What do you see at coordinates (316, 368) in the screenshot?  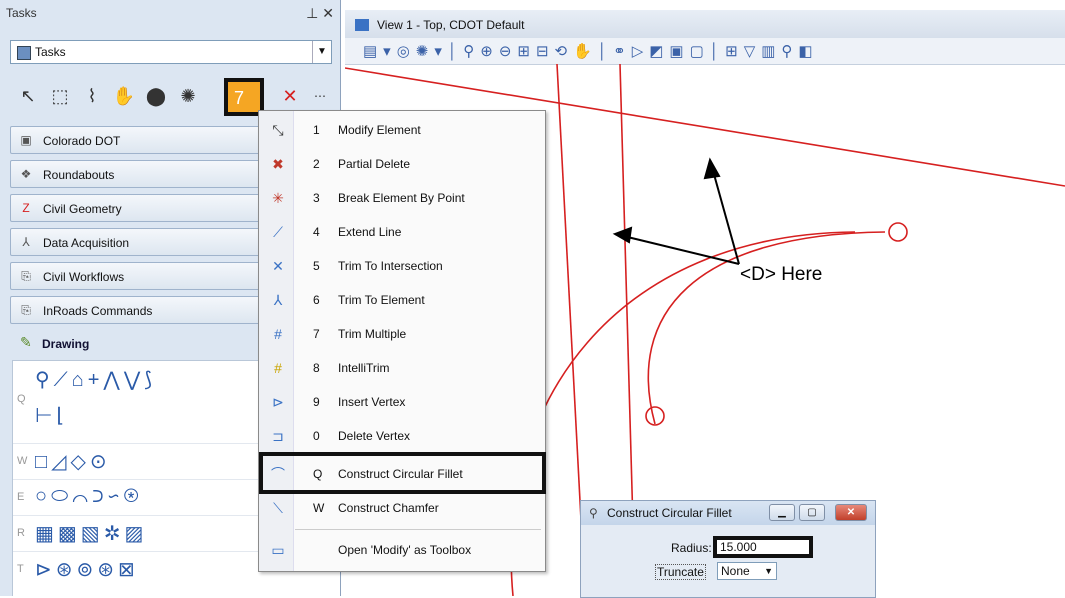 I see `menu-item-key: 8` at bounding box center [316, 368].